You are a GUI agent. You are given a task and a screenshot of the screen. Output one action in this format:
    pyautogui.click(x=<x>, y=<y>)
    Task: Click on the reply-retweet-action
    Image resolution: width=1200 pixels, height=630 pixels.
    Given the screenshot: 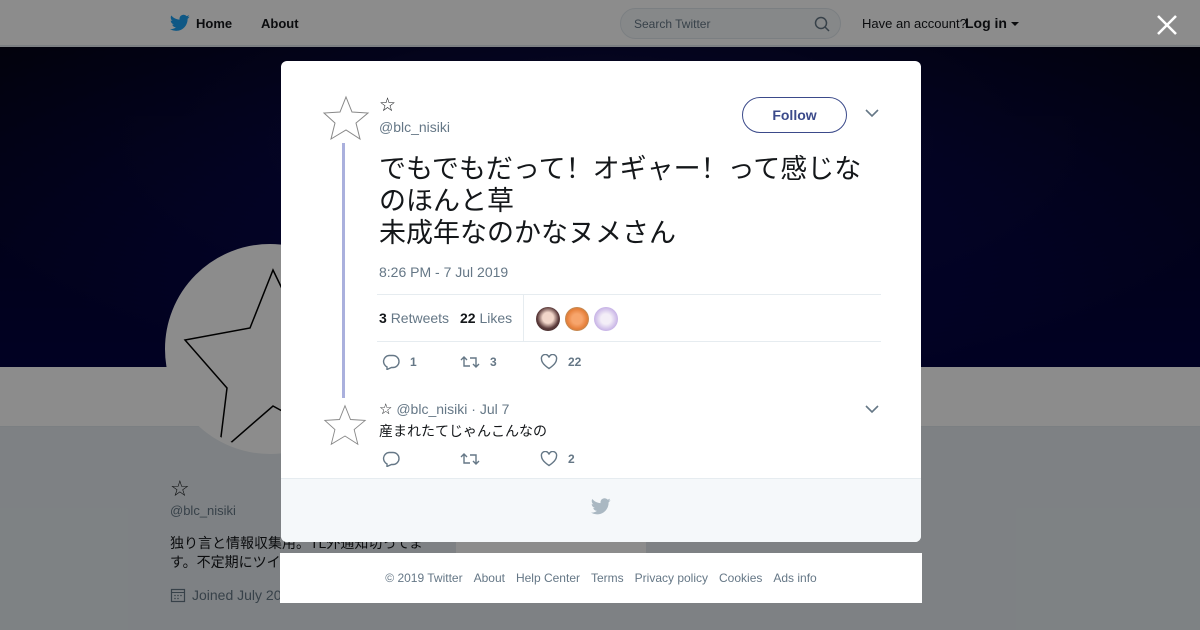 What is the action you would take?
    pyautogui.click(x=470, y=459)
    